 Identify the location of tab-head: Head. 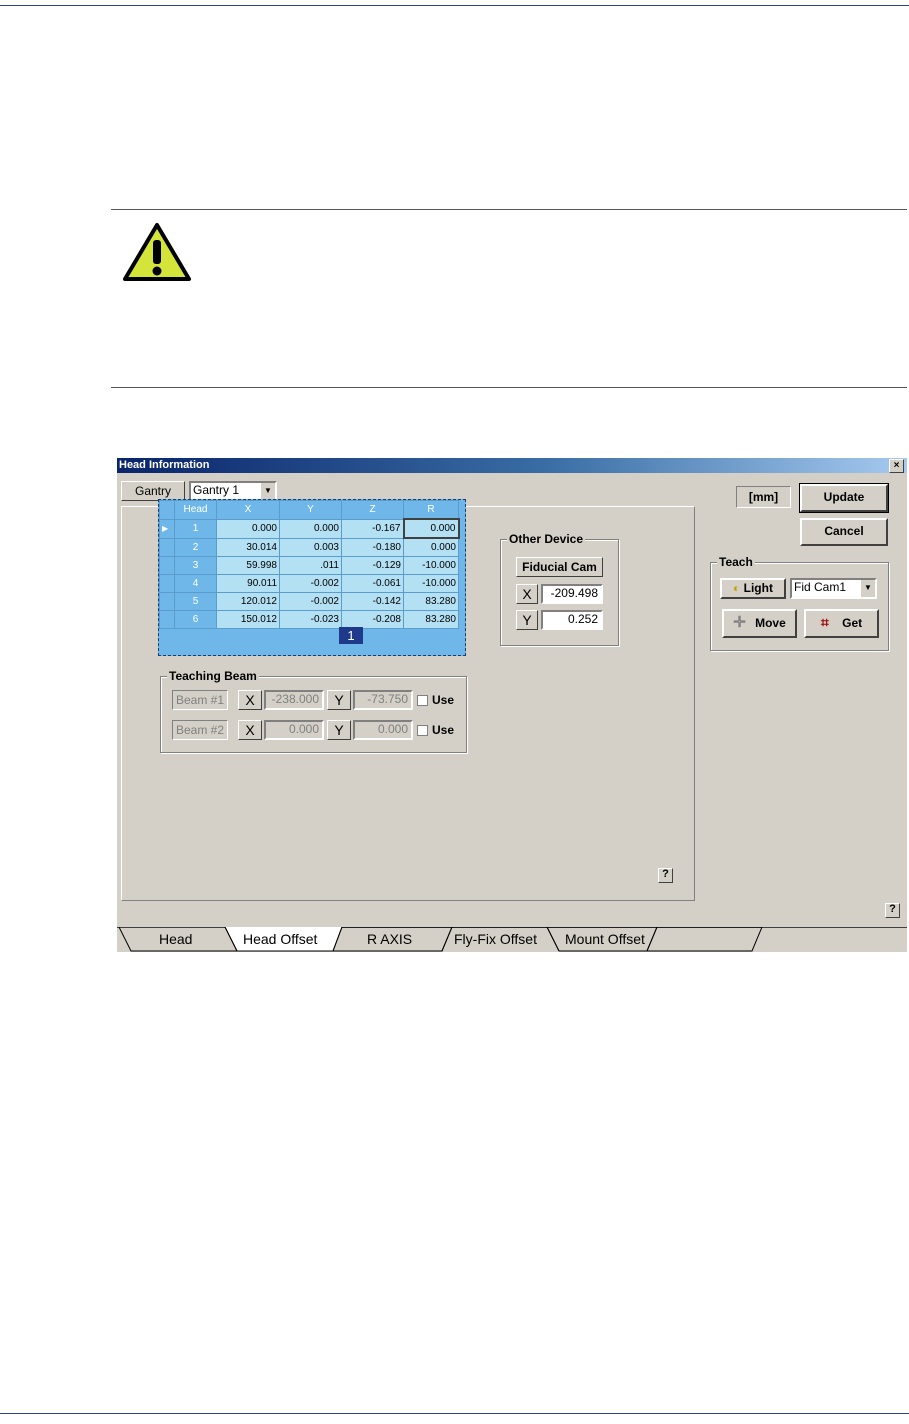
(175, 939).